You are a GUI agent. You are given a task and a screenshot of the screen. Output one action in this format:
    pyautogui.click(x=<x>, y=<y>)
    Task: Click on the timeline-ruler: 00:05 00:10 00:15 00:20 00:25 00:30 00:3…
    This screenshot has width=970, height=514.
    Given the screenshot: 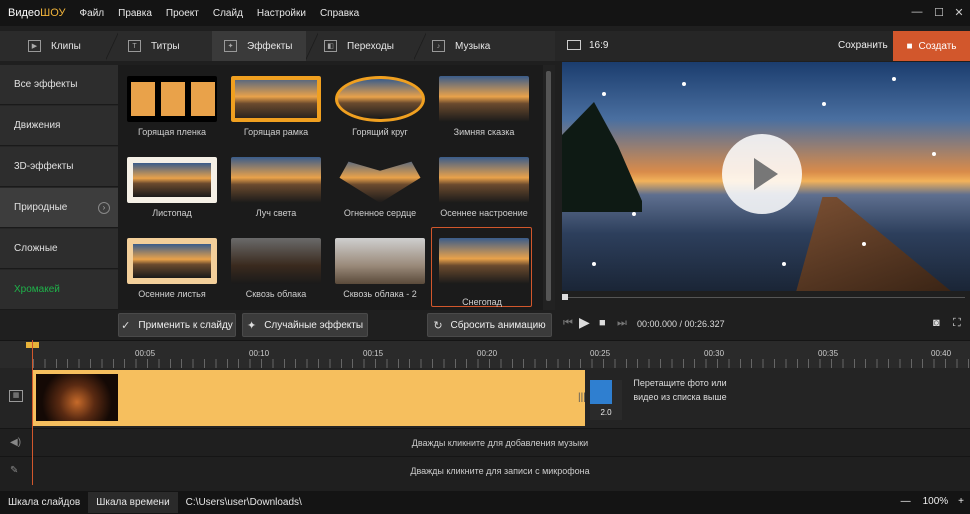 What is the action you would take?
    pyautogui.click(x=485, y=354)
    